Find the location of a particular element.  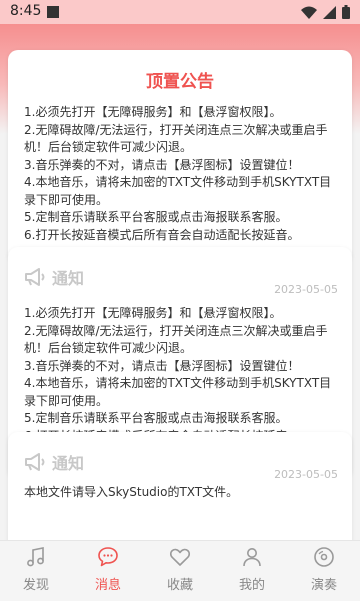

pinned-line: 机！后台锁定软件可减少闪退。 is located at coordinates (108, 147).